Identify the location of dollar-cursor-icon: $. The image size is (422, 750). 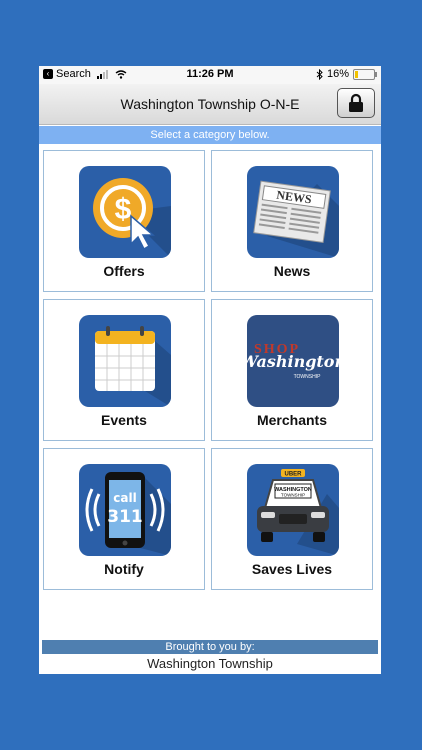
(125, 212).